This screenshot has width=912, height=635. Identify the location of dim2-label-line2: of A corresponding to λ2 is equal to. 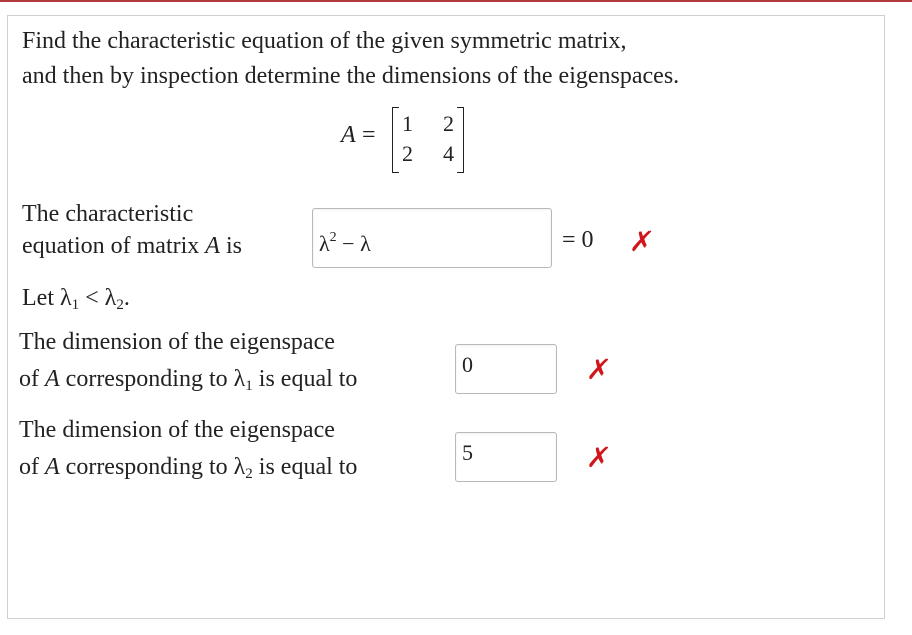
(188, 470).